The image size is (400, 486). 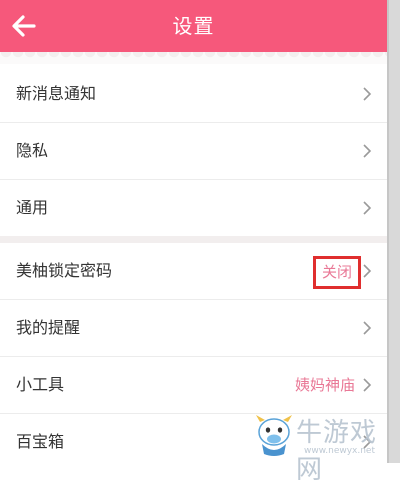 What do you see at coordinates (336, 272) in the screenshot?
I see `setting-value-off: 关闭` at bounding box center [336, 272].